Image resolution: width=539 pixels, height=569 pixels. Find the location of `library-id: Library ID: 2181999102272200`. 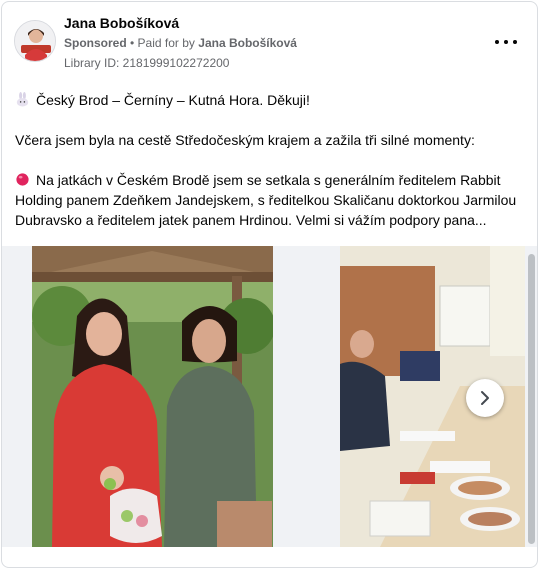

library-id: Library ID: 2181999102272200 is located at coordinates (147, 63).